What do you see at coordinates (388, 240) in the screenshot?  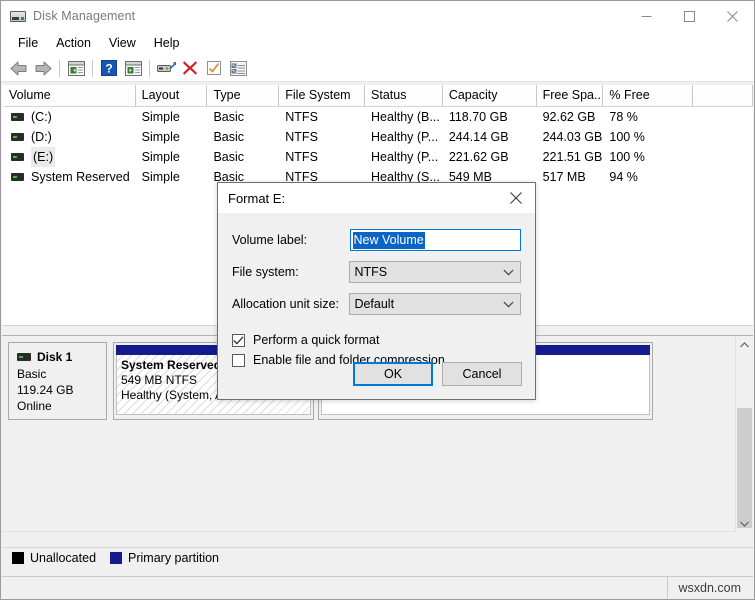 I see `volume-label-value: New Volume` at bounding box center [388, 240].